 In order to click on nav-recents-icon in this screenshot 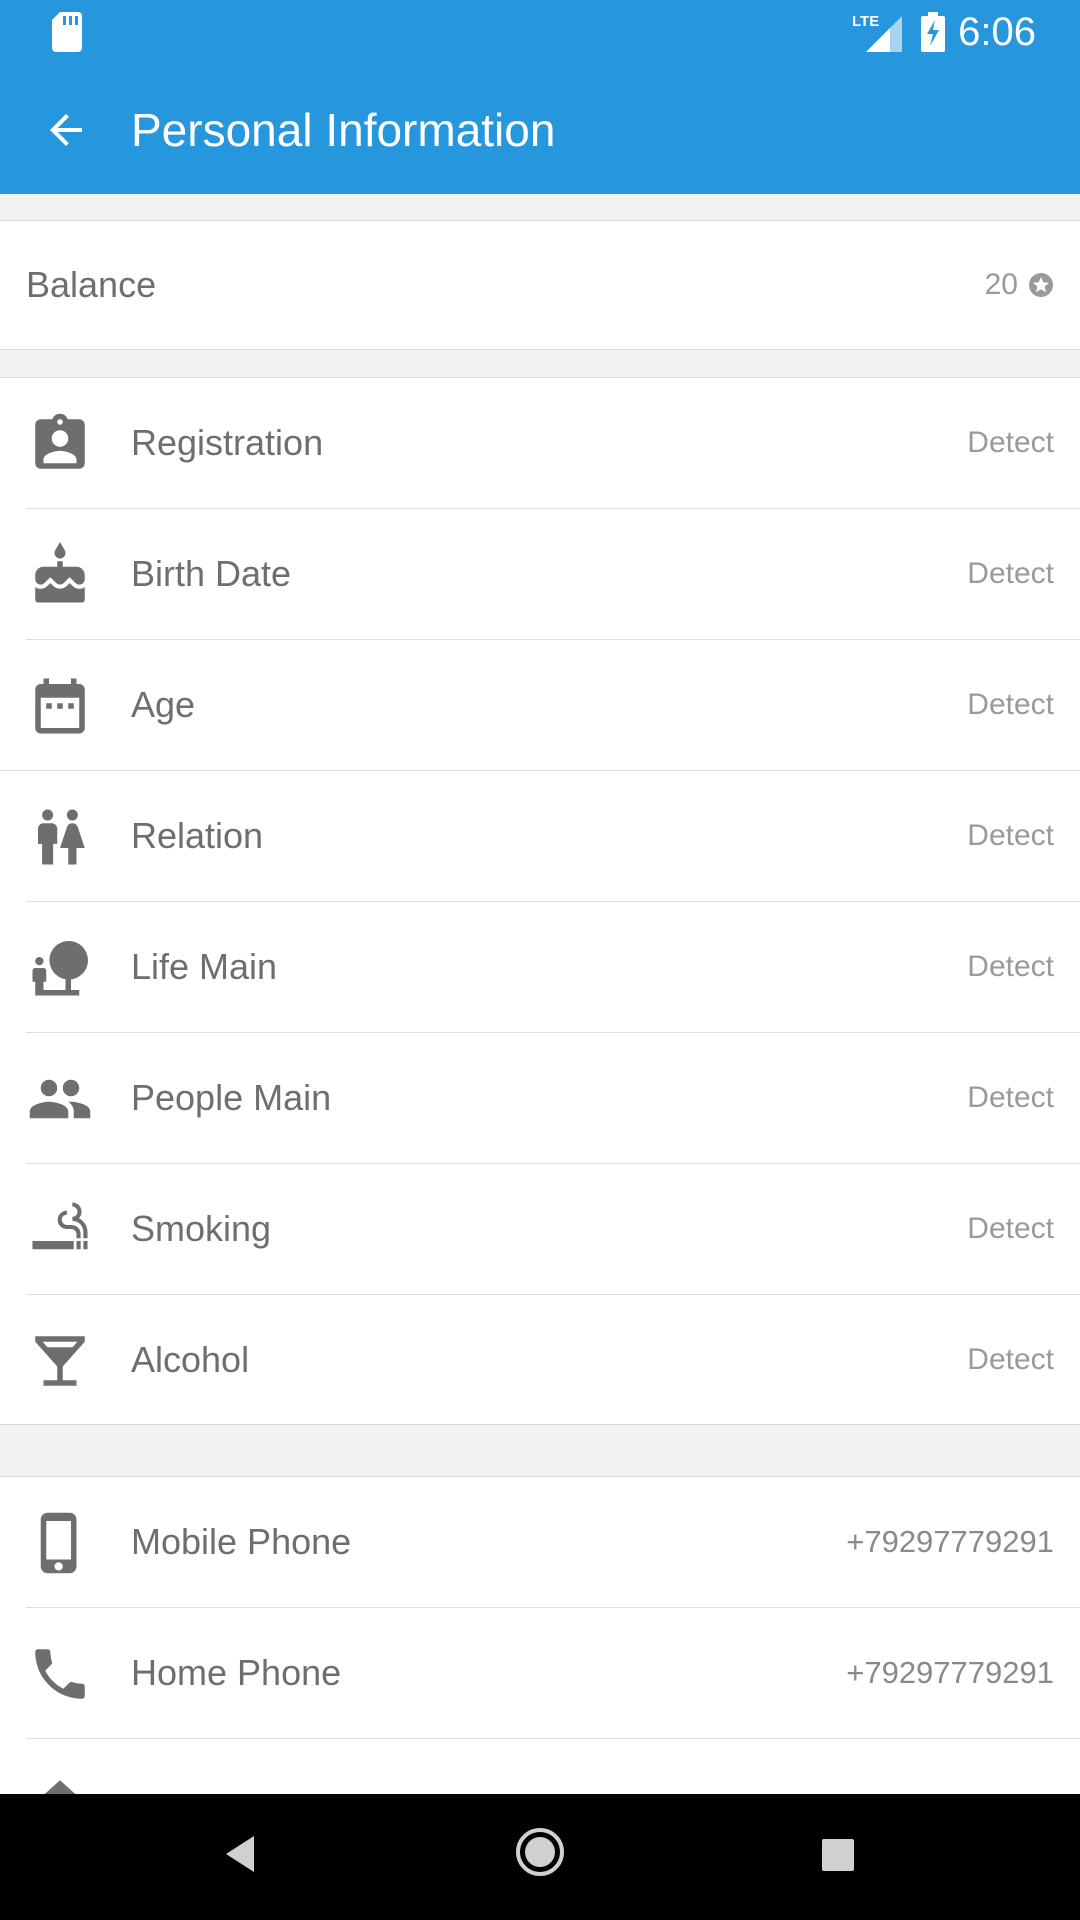, I will do `click(838, 1855)`.